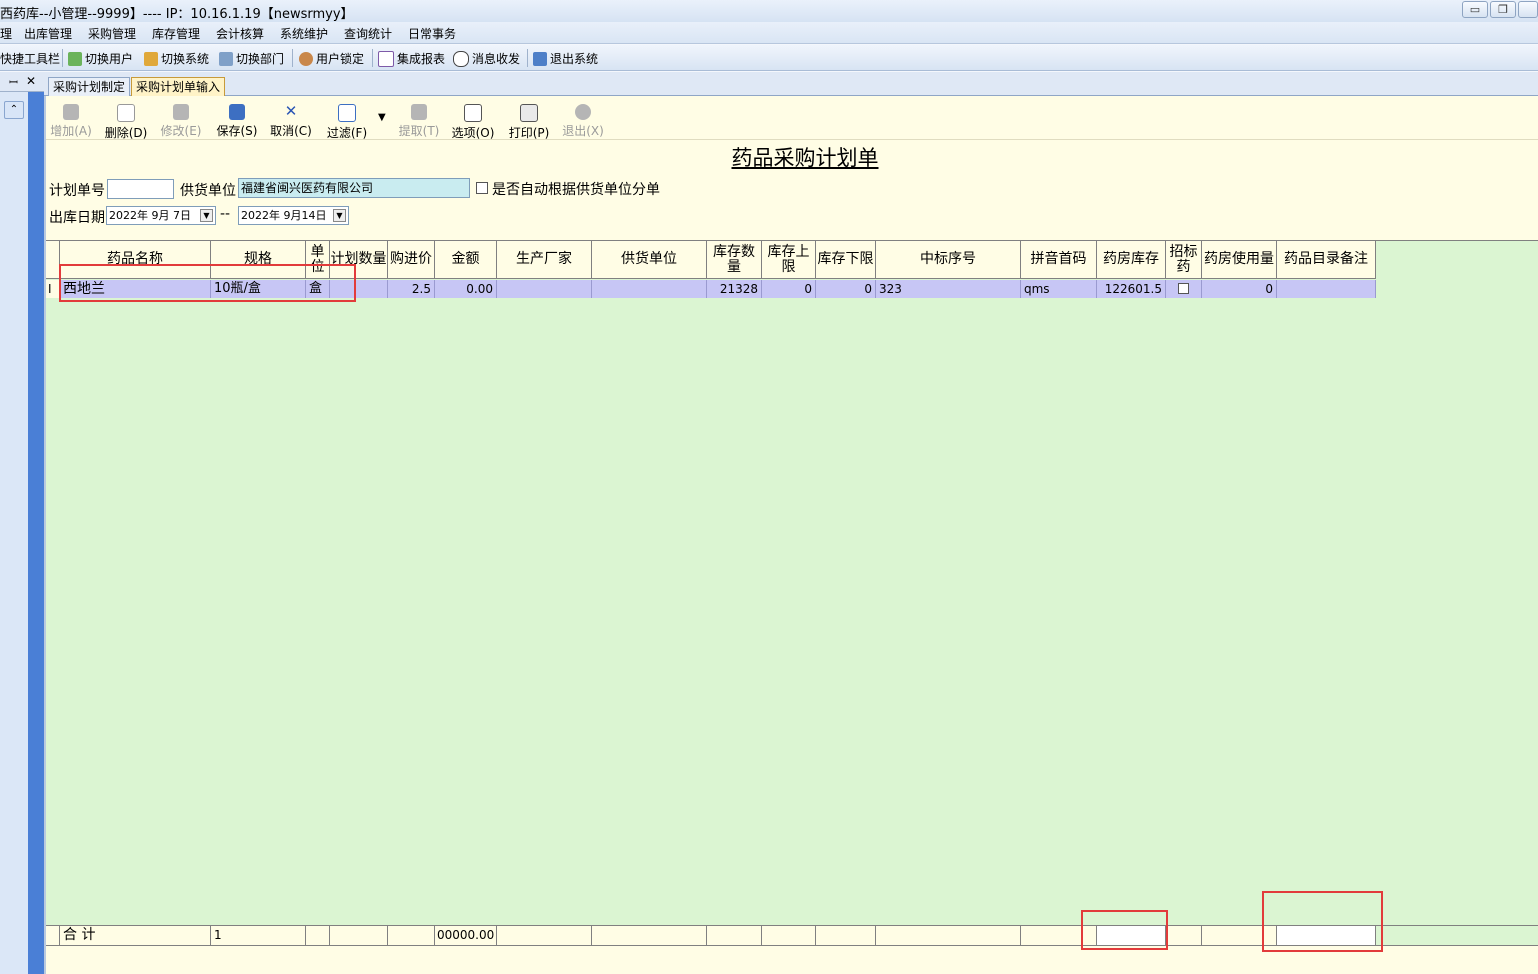 This screenshot has width=1538, height=974. I want to click on exit-button: 退出(X), so click(583, 121).